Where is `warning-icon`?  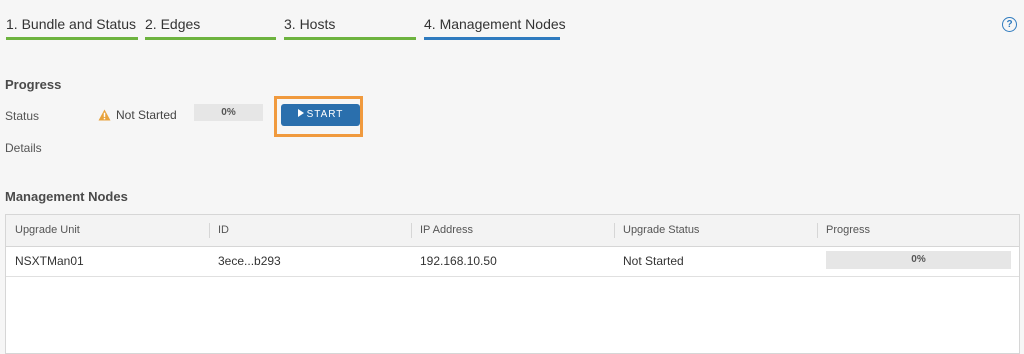 warning-icon is located at coordinates (104, 115).